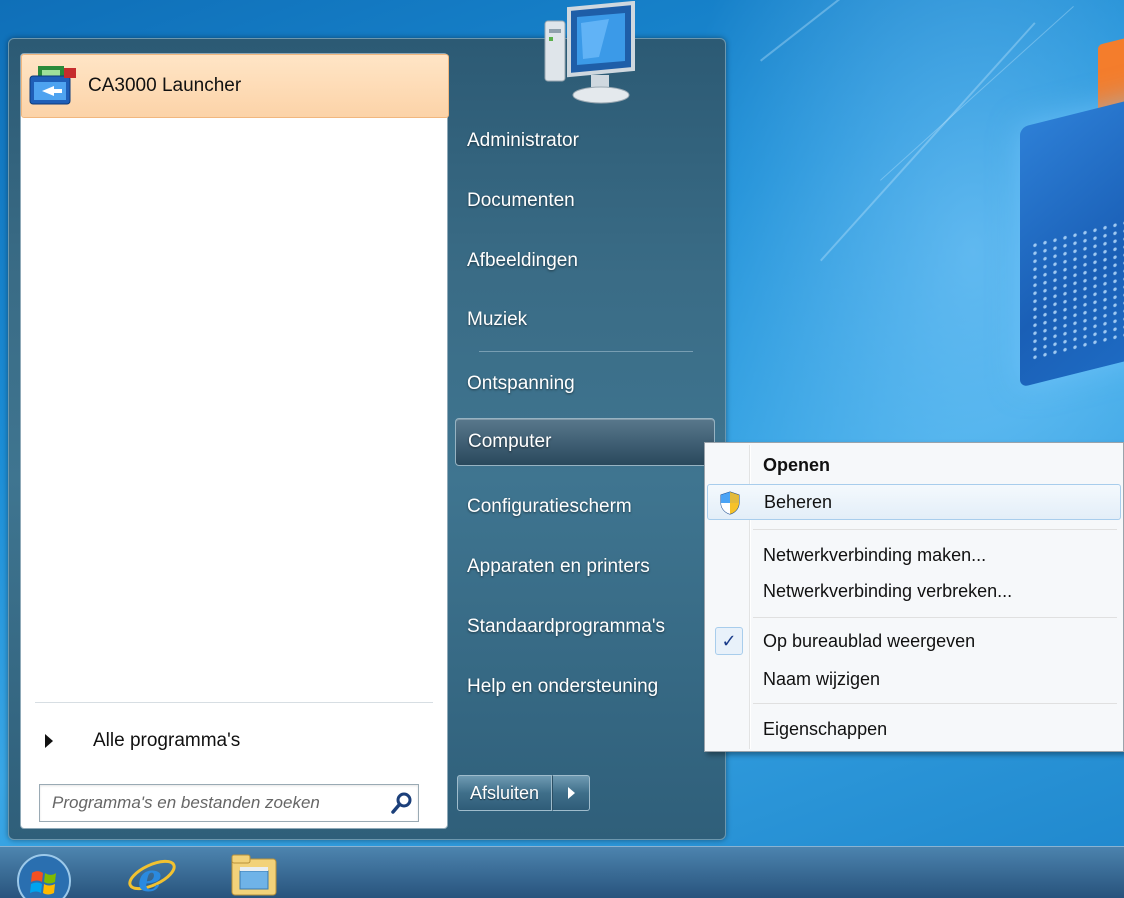 The height and width of the screenshot is (898, 1124). I want to click on taskbar: e, so click(562, 872).